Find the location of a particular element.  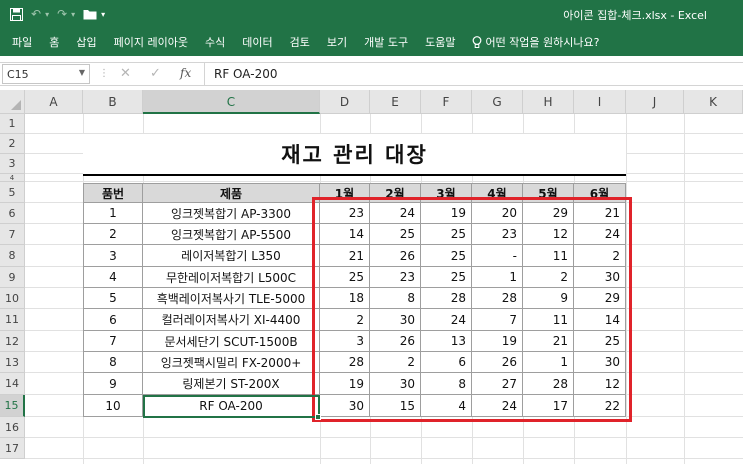

tab-help: 도움말 is located at coordinates (440, 42).